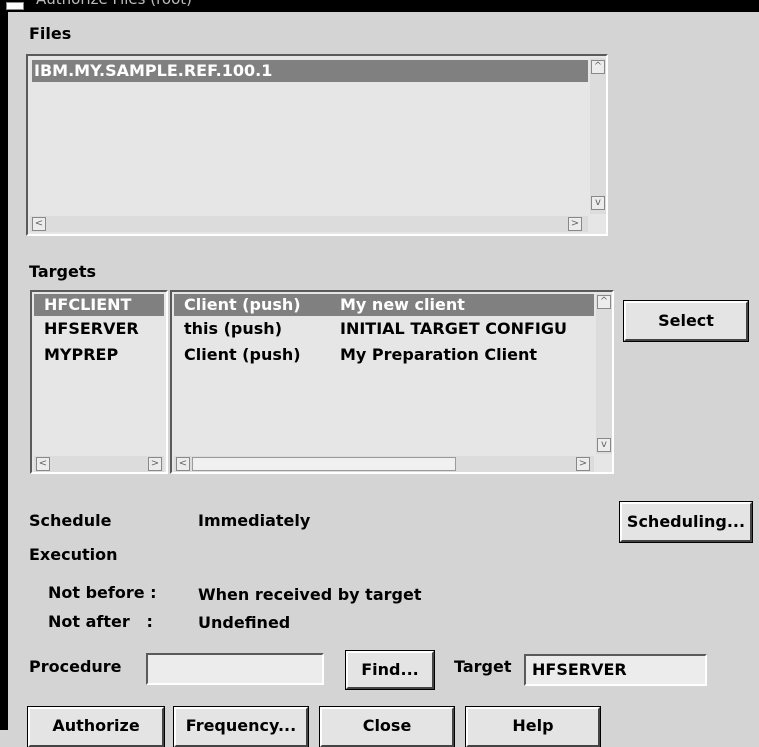  Describe the element at coordinates (183, 464) in the screenshot. I see `targets-scroll-left-icon: <` at that location.